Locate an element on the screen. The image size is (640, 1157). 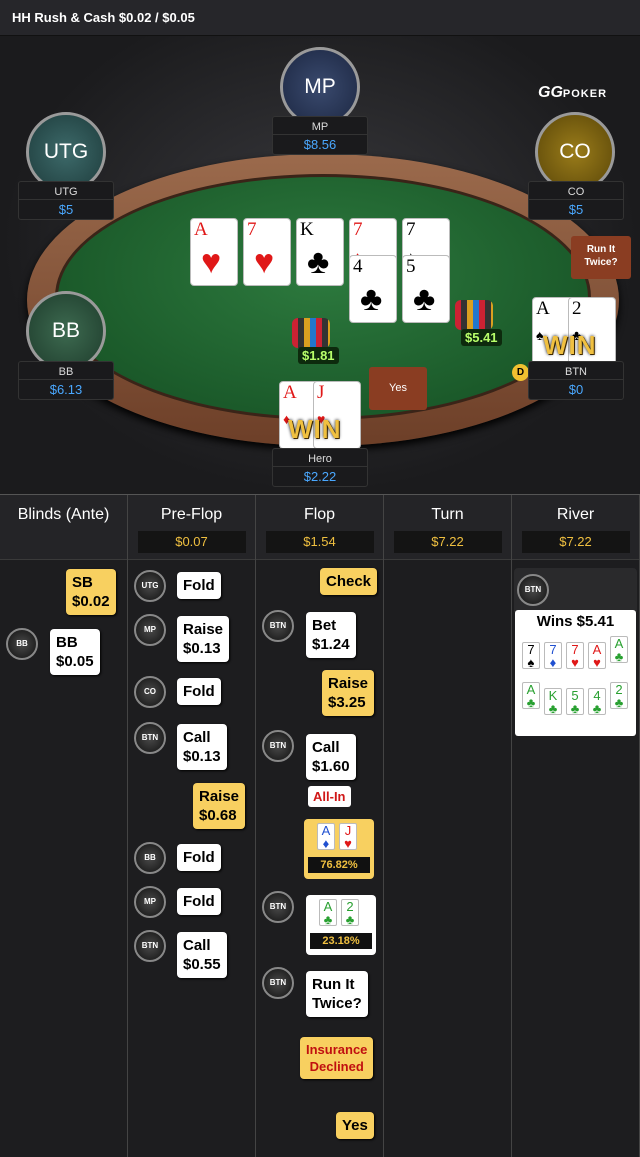
insurance-declined: Insurance Declined is located at coordinates (337, 1058).